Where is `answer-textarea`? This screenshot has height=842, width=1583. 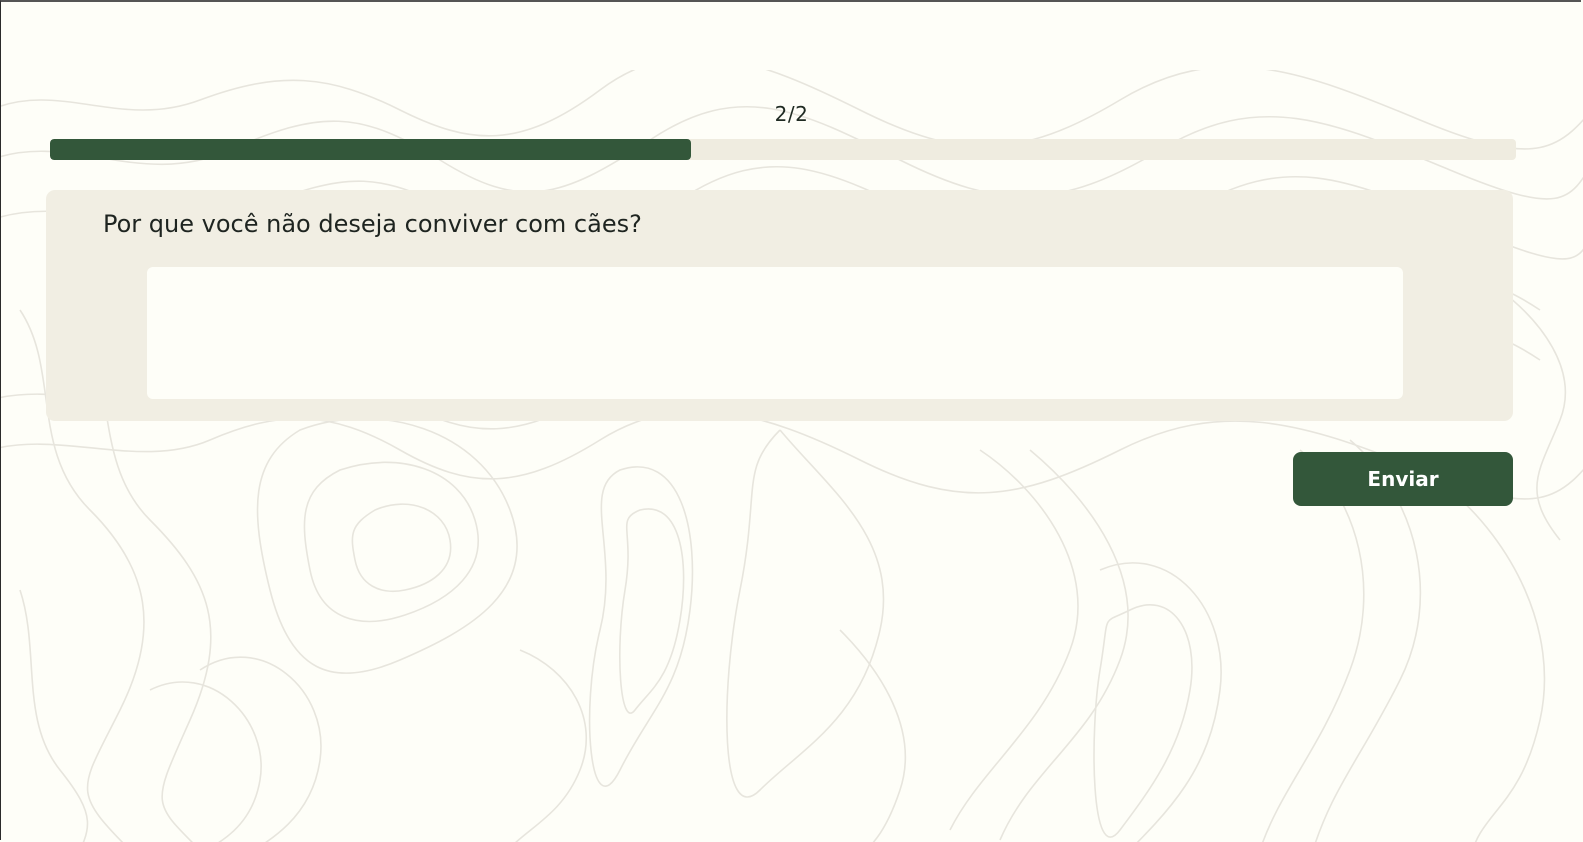 answer-textarea is located at coordinates (775, 333).